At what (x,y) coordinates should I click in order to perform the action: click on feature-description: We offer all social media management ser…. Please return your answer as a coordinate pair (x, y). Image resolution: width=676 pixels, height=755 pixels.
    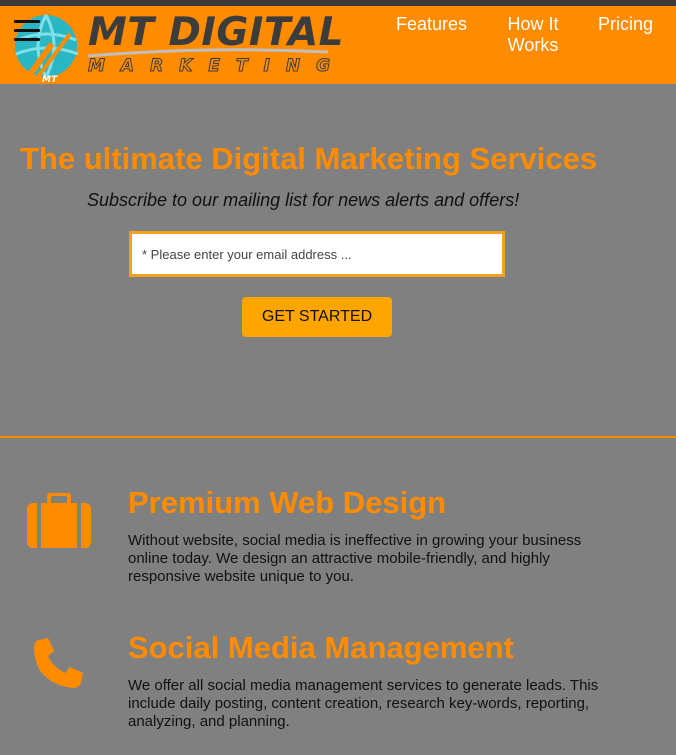
    Looking at the image, I should click on (363, 703).